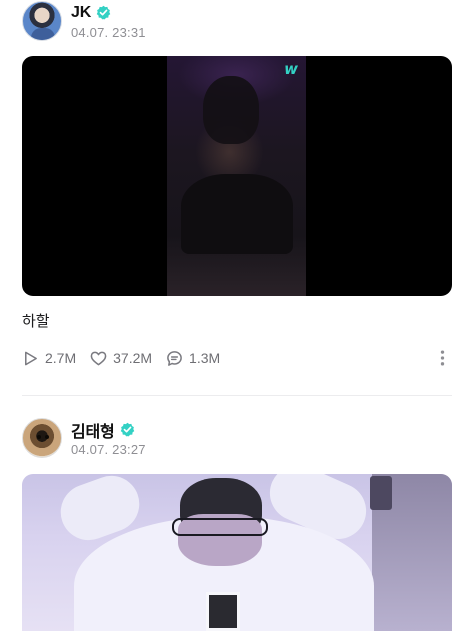 This screenshot has height=631, width=474. Describe the element at coordinates (291, 69) in the screenshot. I see `weverse-logo: w` at that location.